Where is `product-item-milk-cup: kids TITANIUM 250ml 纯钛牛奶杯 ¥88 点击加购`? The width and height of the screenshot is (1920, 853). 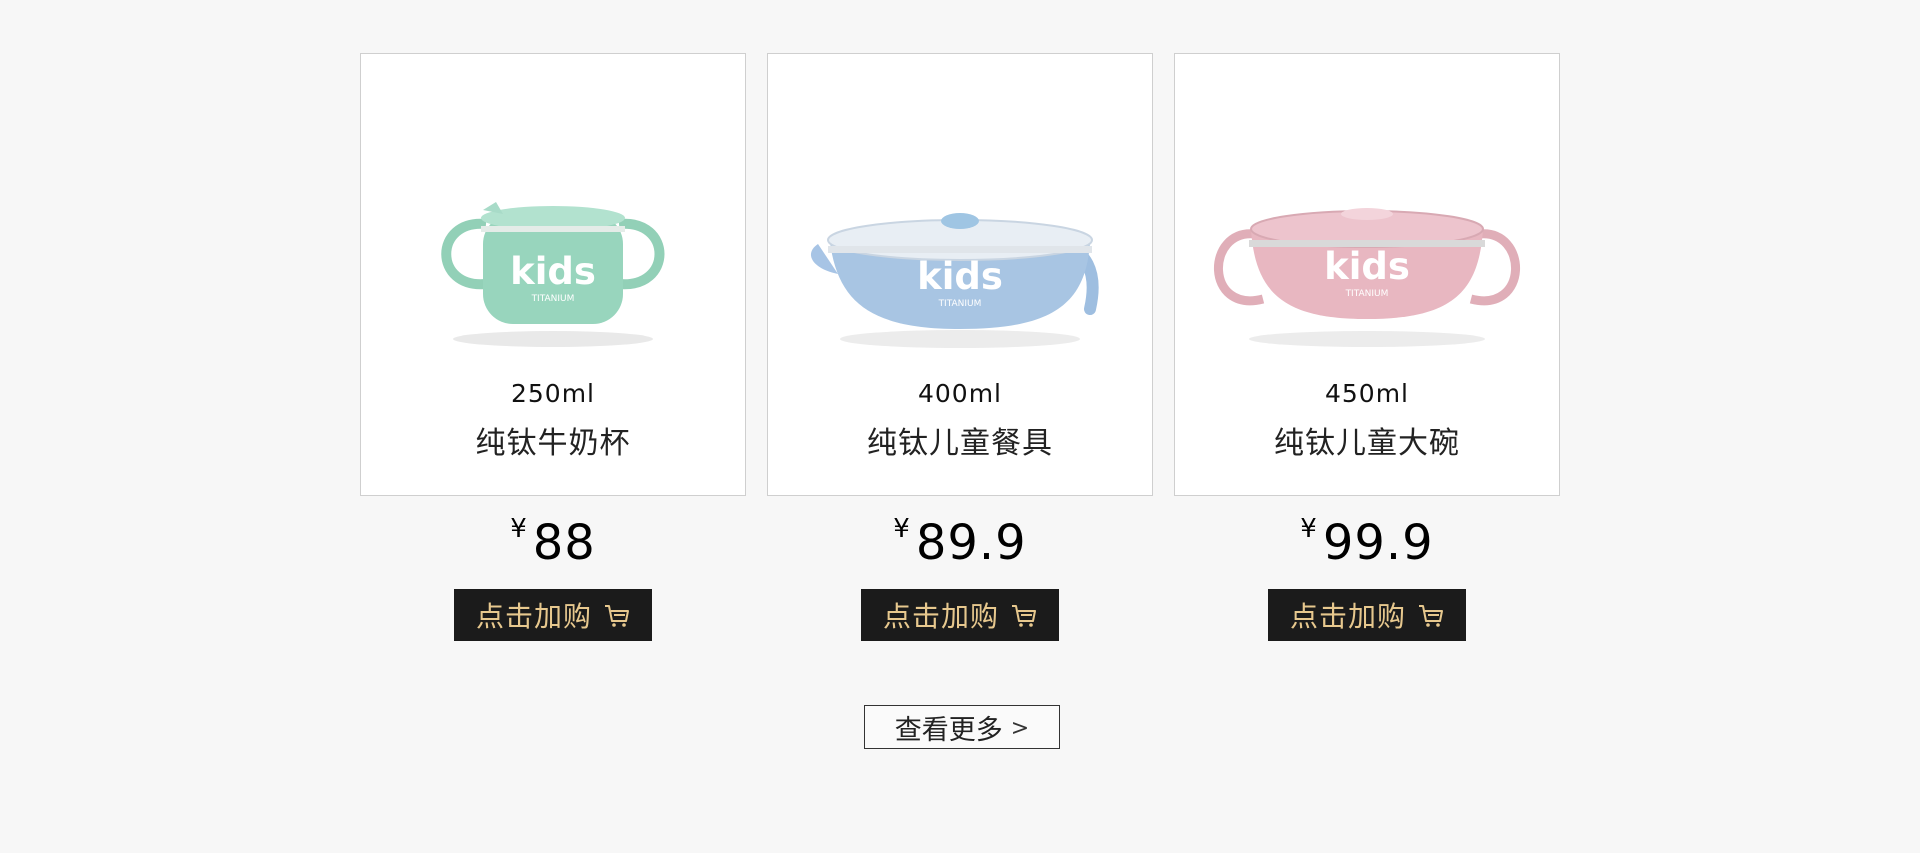
product-item-milk-cup: kids TITANIUM 250ml 纯钛牛奶杯 ¥88 点击加购 is located at coordinates (553, 347).